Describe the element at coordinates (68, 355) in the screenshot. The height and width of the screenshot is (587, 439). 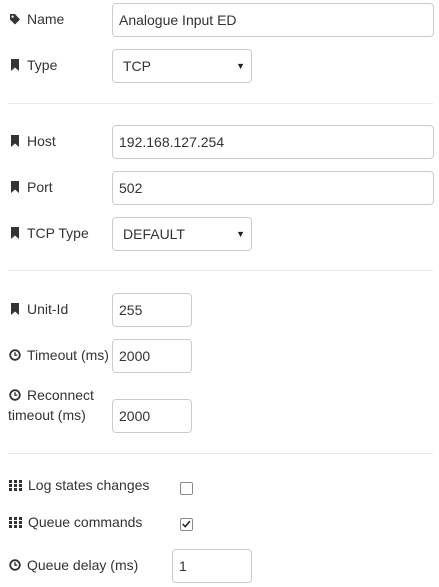
I see `timeout-label-text: Timeout (ms)` at that location.